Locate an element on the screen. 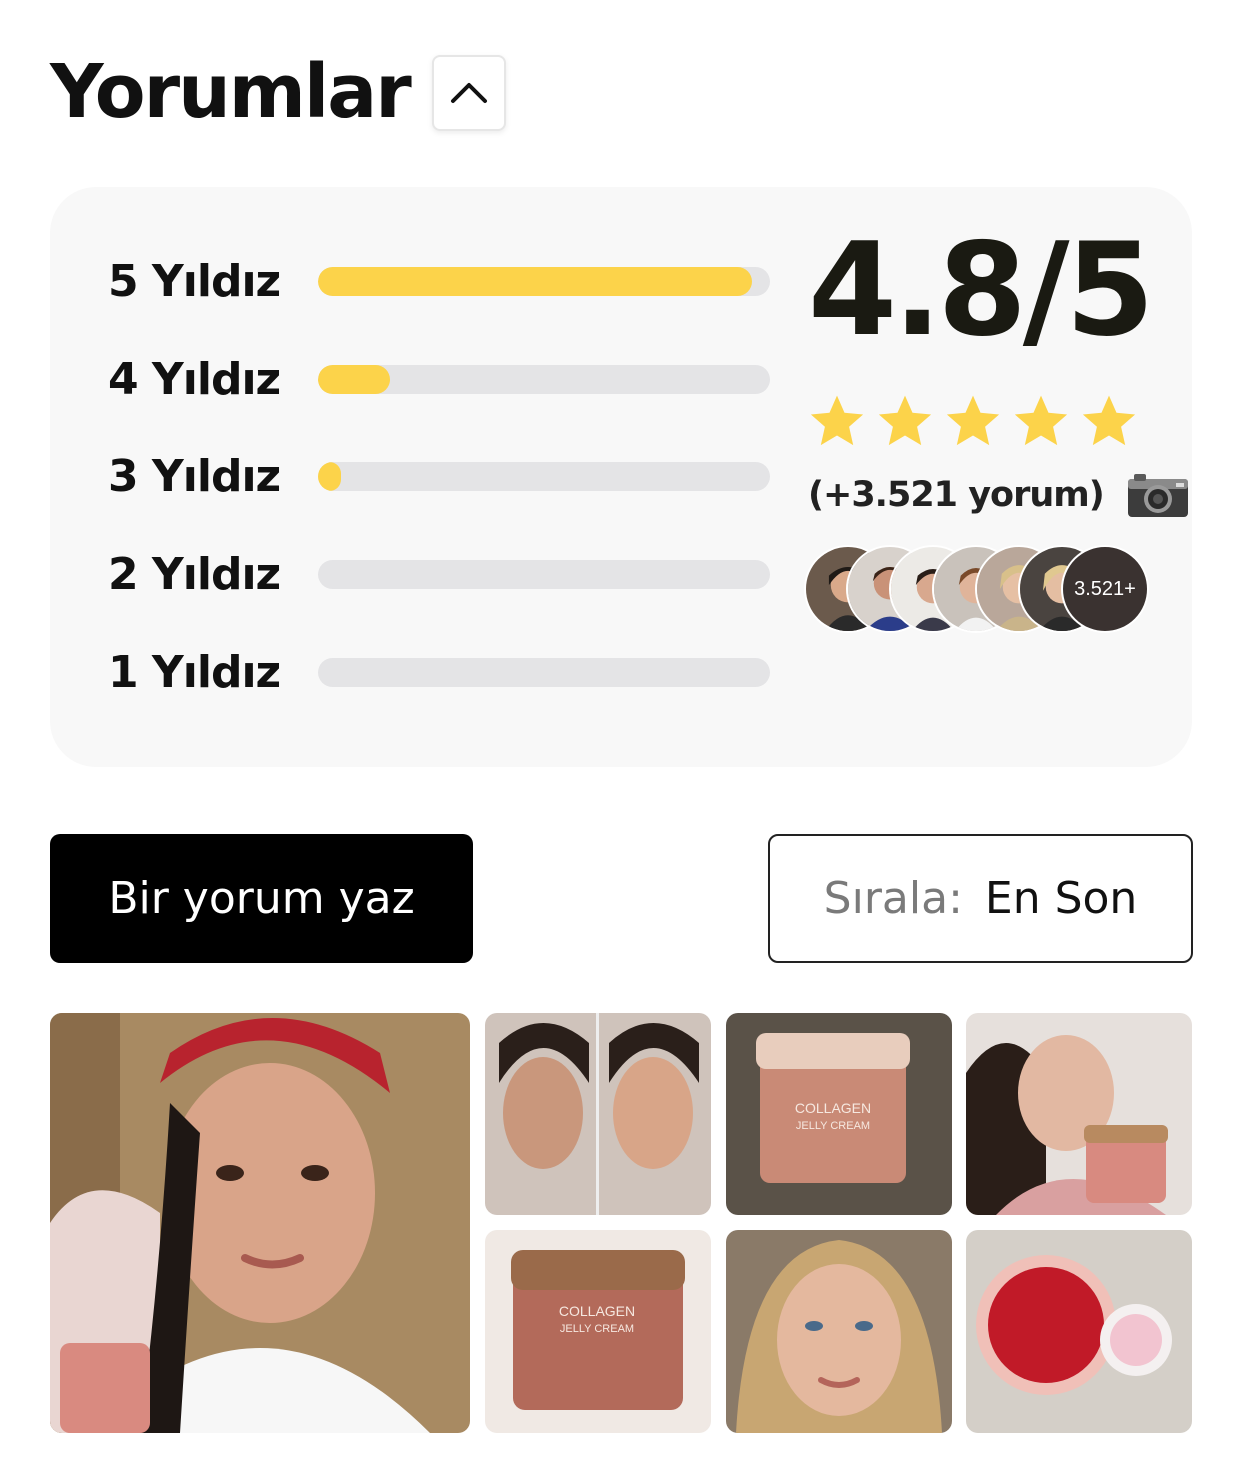 The width and height of the screenshot is (1242, 1476). sort-button: Sırala: En Son is located at coordinates (980, 898).